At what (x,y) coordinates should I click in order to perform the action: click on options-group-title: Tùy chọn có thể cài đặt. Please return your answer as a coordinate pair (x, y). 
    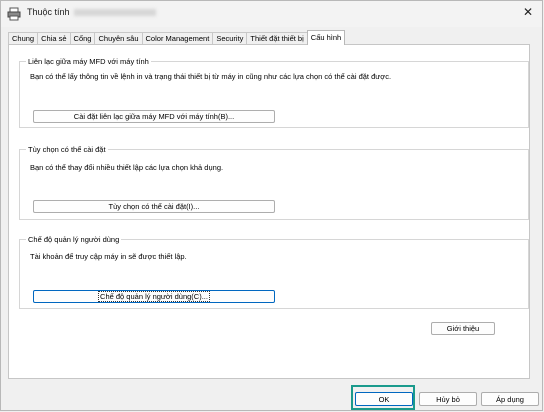
    Looking at the image, I should click on (67, 149).